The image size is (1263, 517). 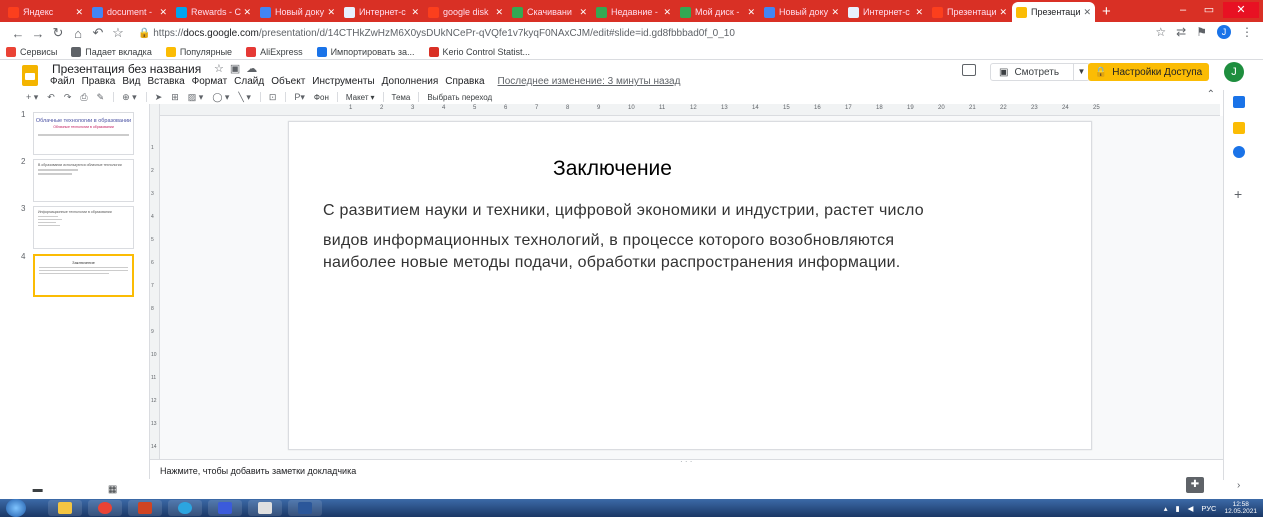 I want to click on move-folder-icon: ▣, so click(x=238, y=69).